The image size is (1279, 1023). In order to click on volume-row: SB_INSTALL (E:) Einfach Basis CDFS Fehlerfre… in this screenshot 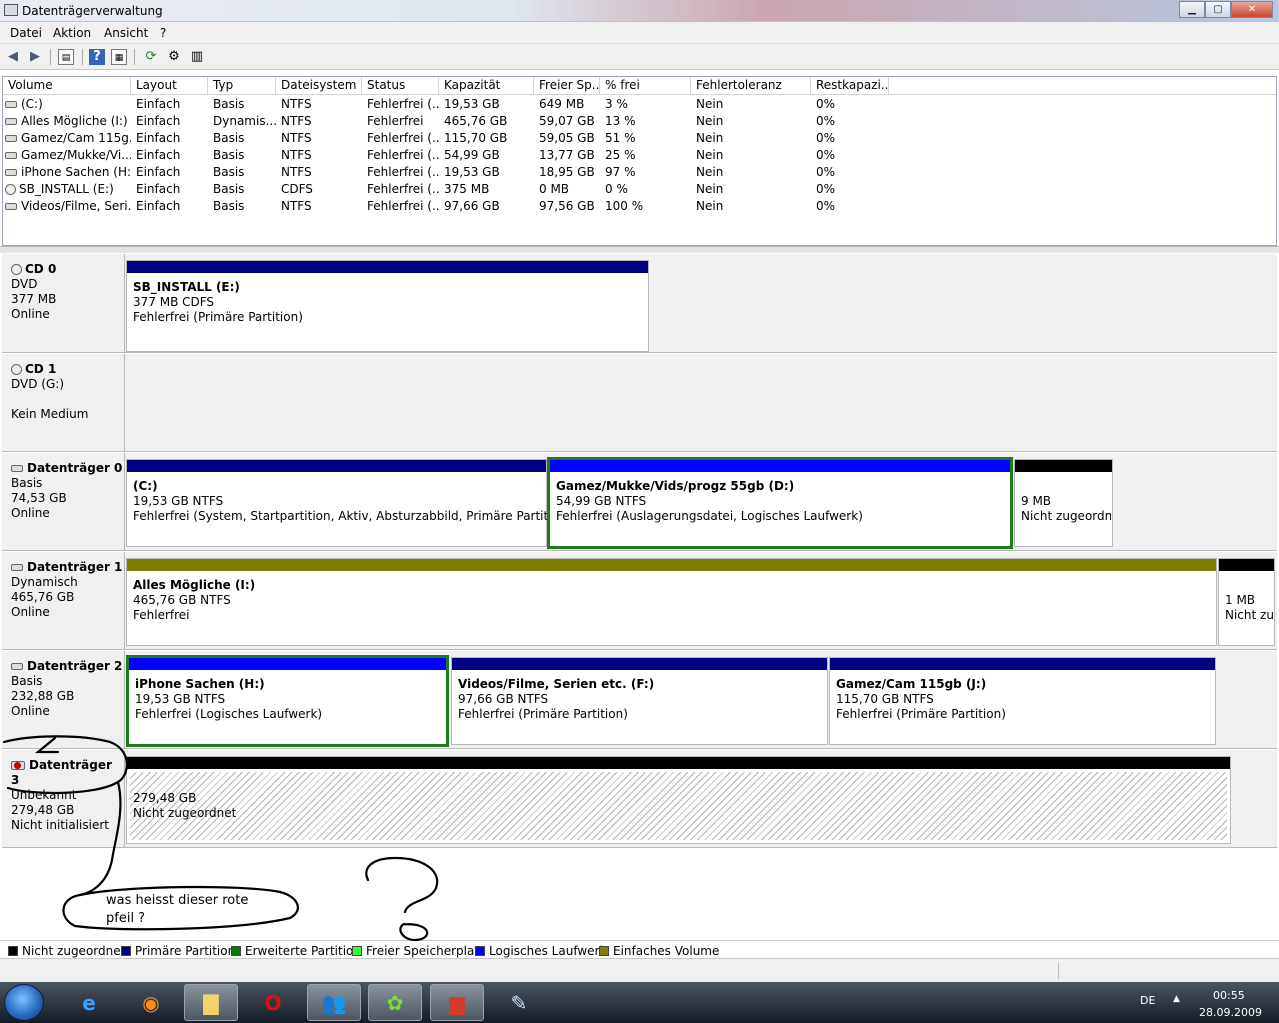, I will do `click(639, 189)`.